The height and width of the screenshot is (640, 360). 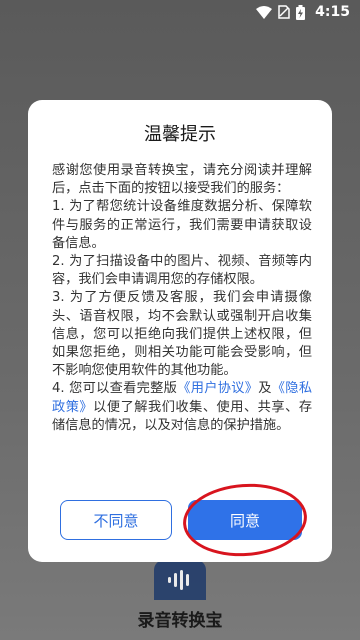 I want to click on dialog-intro: 感谢您使用录音转换宝，请充分阅读并理解后，点击下面的按钮以接受我们的服务：, so click(x=182, y=180).